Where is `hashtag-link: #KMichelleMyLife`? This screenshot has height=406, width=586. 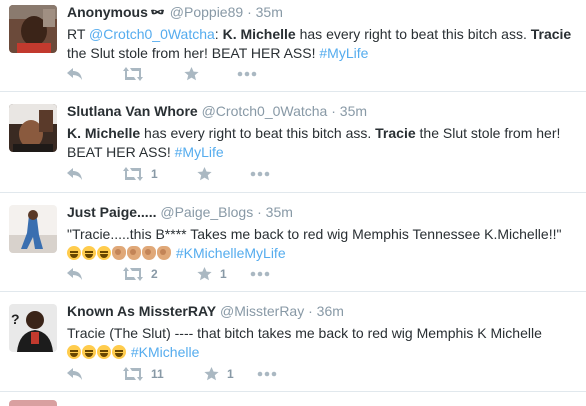
hashtag-link: #KMichelleMyLife is located at coordinates (231, 253).